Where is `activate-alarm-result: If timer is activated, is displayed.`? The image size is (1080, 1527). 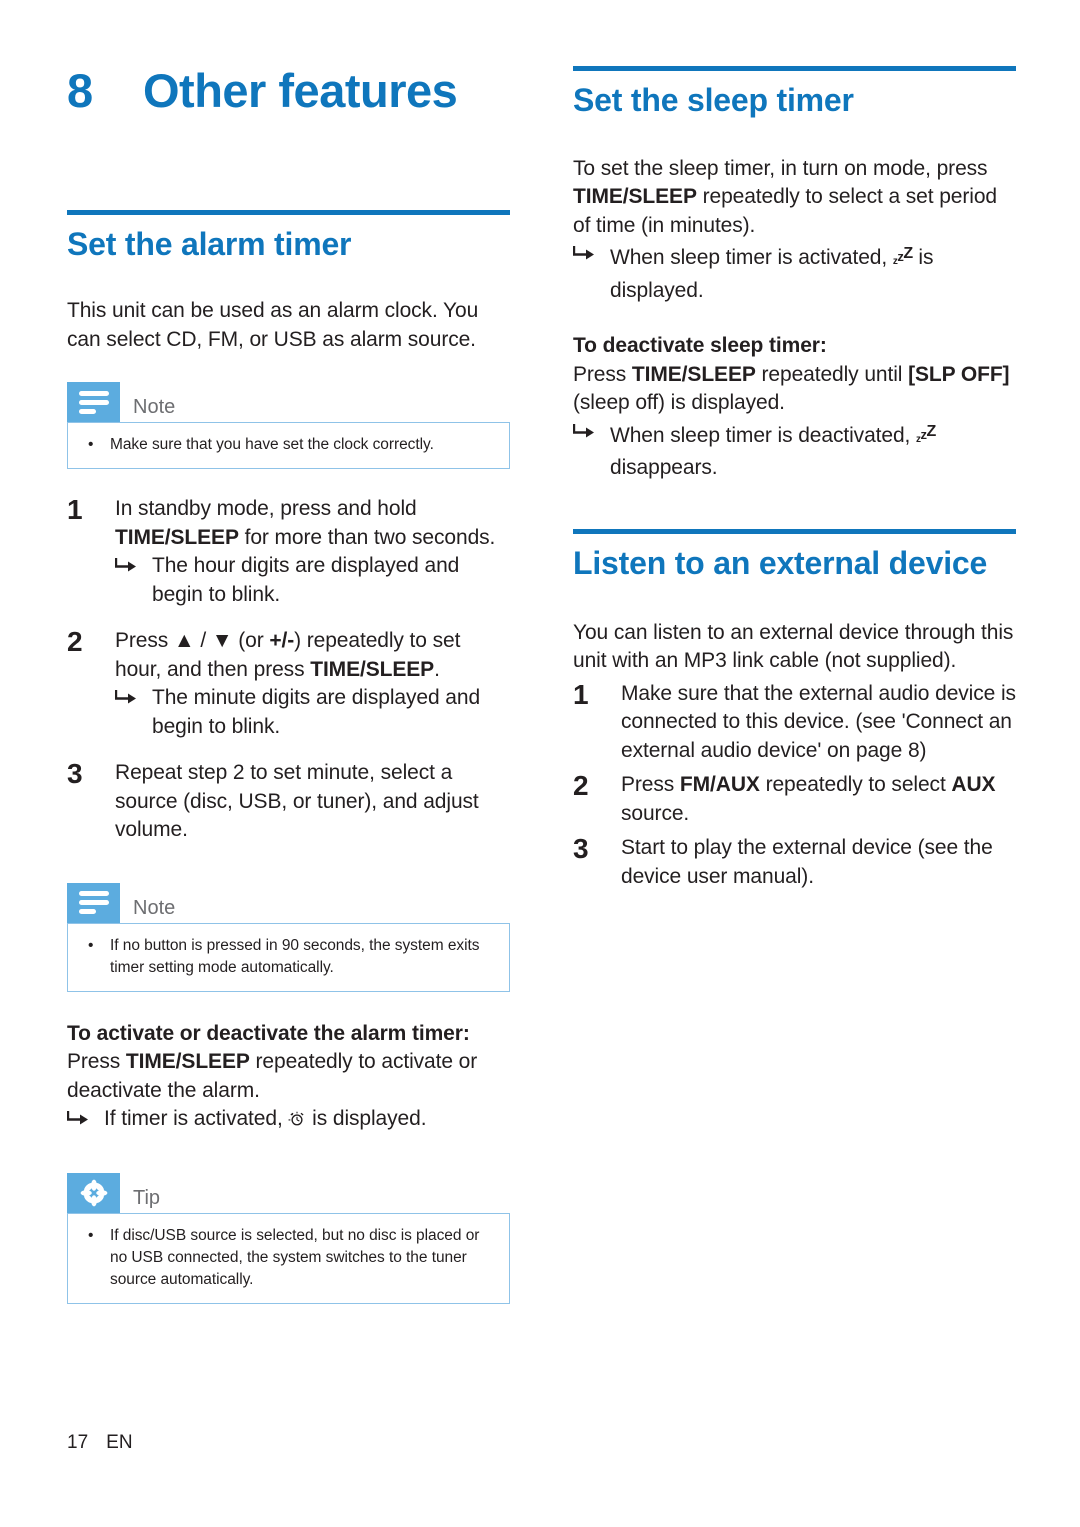
activate-alarm-result: If timer is activated, is displayed. is located at coordinates (288, 1121).